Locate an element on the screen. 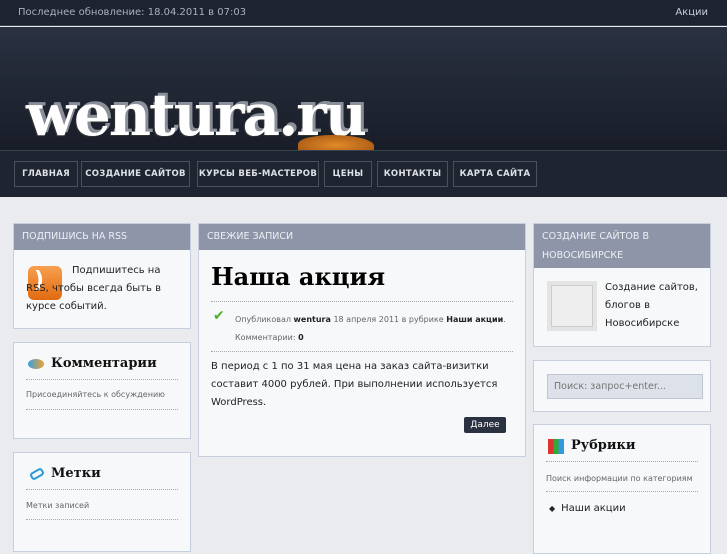 The width and height of the screenshot is (727, 554). widget-title: Метки is located at coordinates (76, 473).